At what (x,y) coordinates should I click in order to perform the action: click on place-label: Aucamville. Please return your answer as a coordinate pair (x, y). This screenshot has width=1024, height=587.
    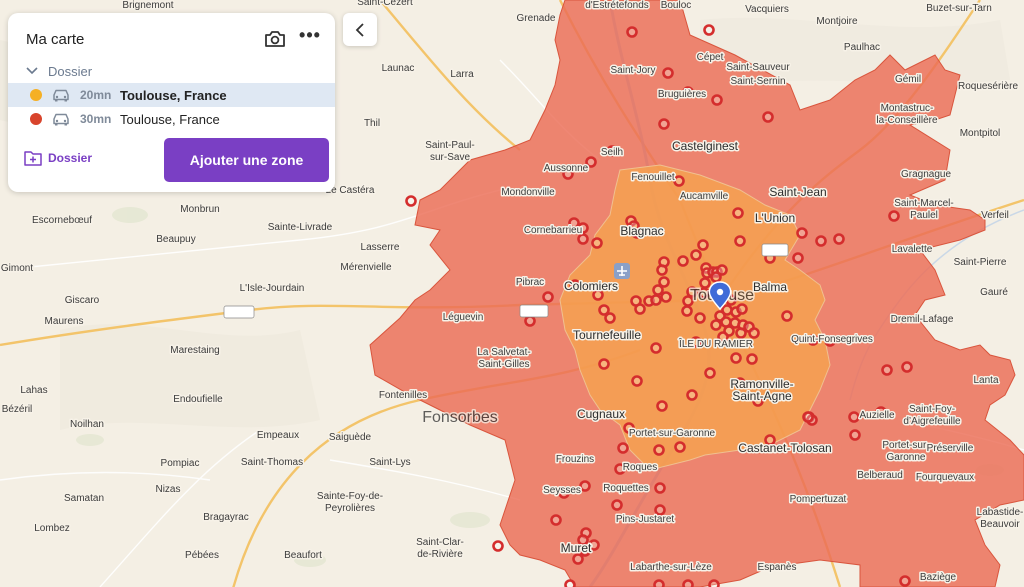
    Looking at the image, I should click on (704, 196).